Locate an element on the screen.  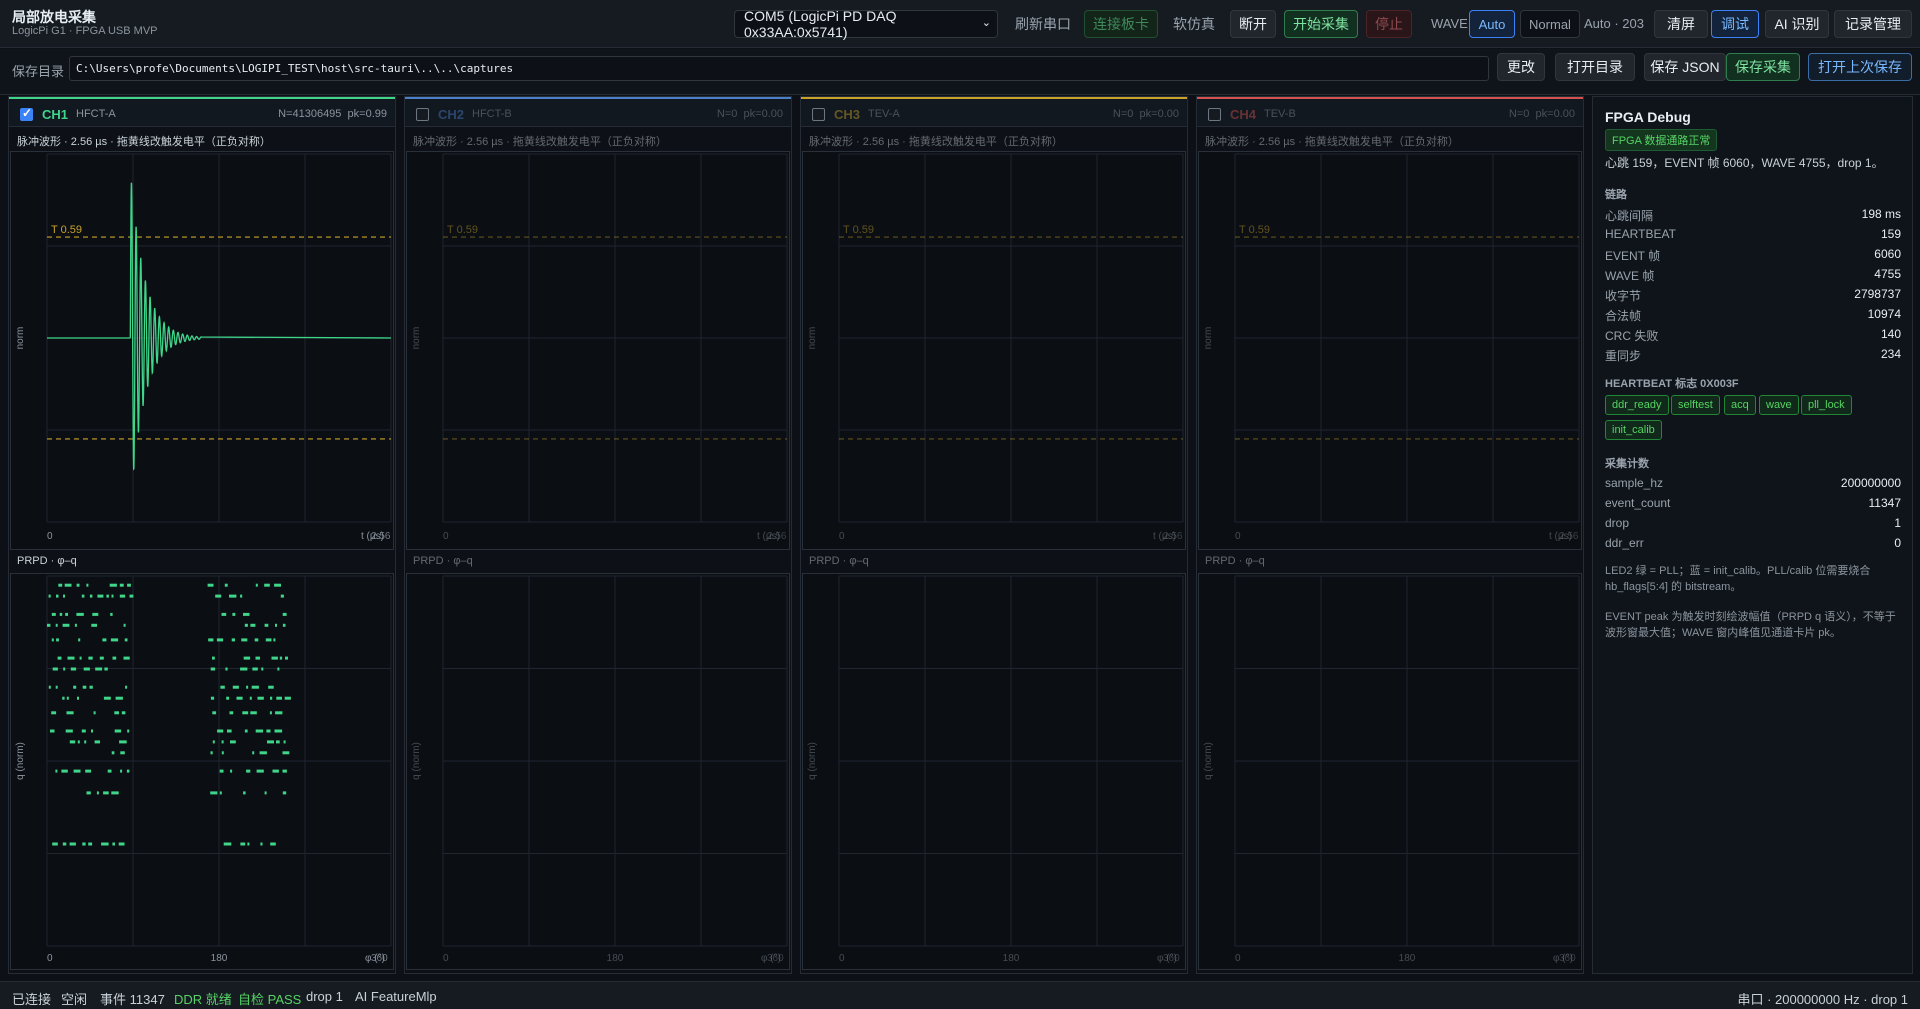
status-ddr: DDR 就绪 is located at coordinates (203, 999).